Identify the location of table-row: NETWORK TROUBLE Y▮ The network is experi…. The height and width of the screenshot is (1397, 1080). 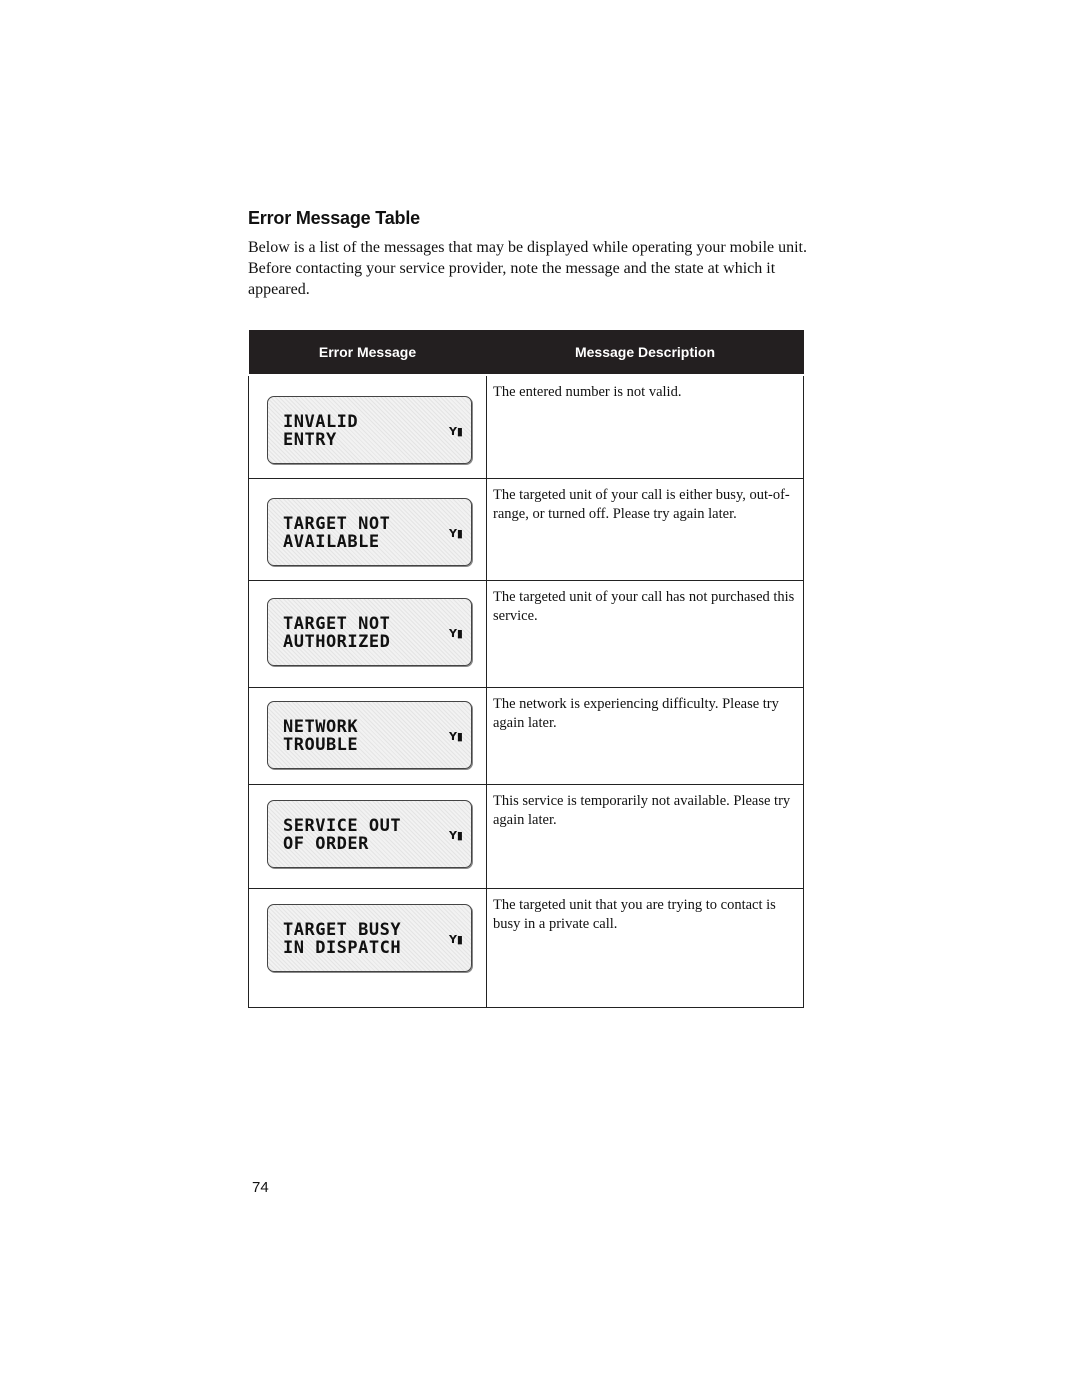
(526, 735).